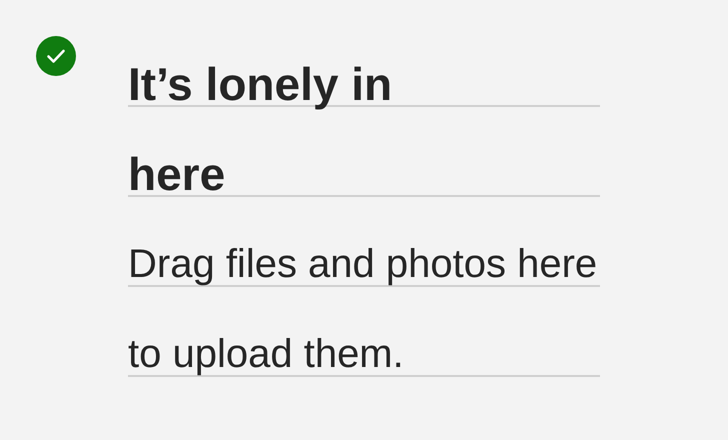 The height and width of the screenshot is (440, 728). Describe the element at coordinates (261, 129) in the screenshot. I see `empty-state-title: It’s lonely in here` at that location.